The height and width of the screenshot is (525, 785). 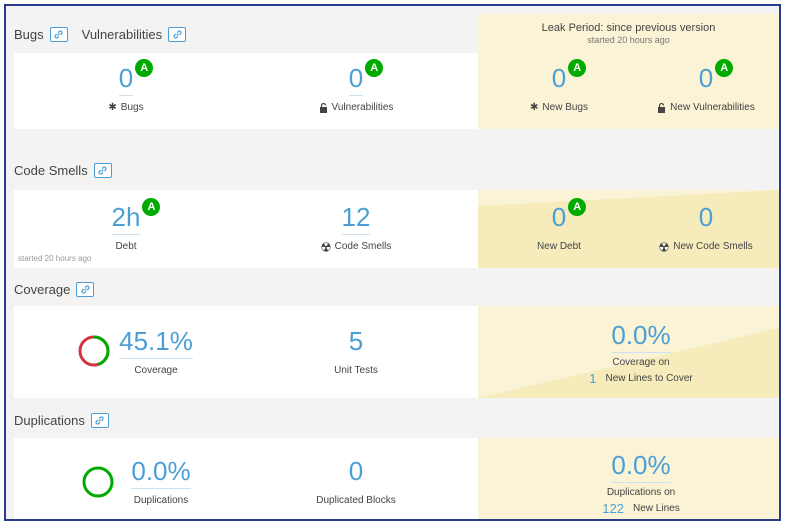 I want to click on duplications-donut-icon, so click(x=98, y=482).